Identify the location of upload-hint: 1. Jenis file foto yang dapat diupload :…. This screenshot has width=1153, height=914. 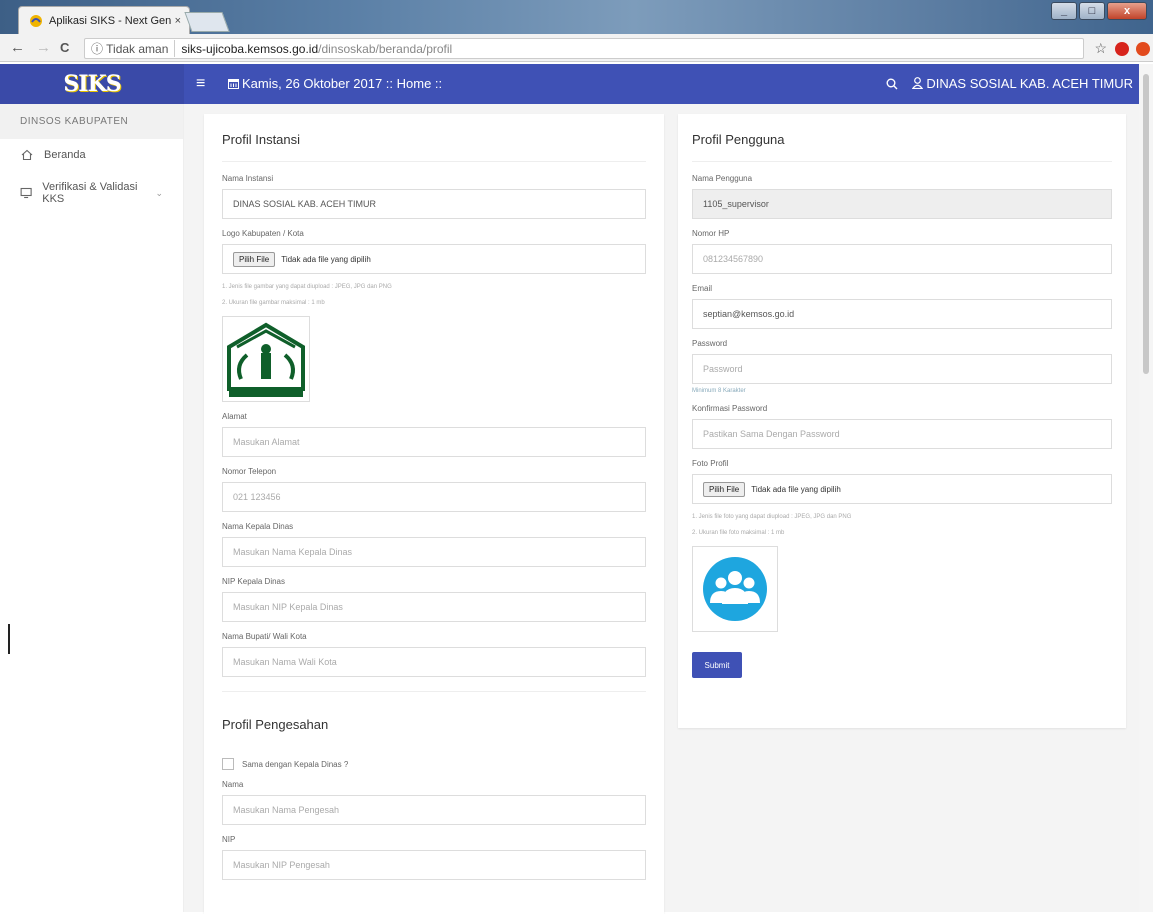
(772, 517).